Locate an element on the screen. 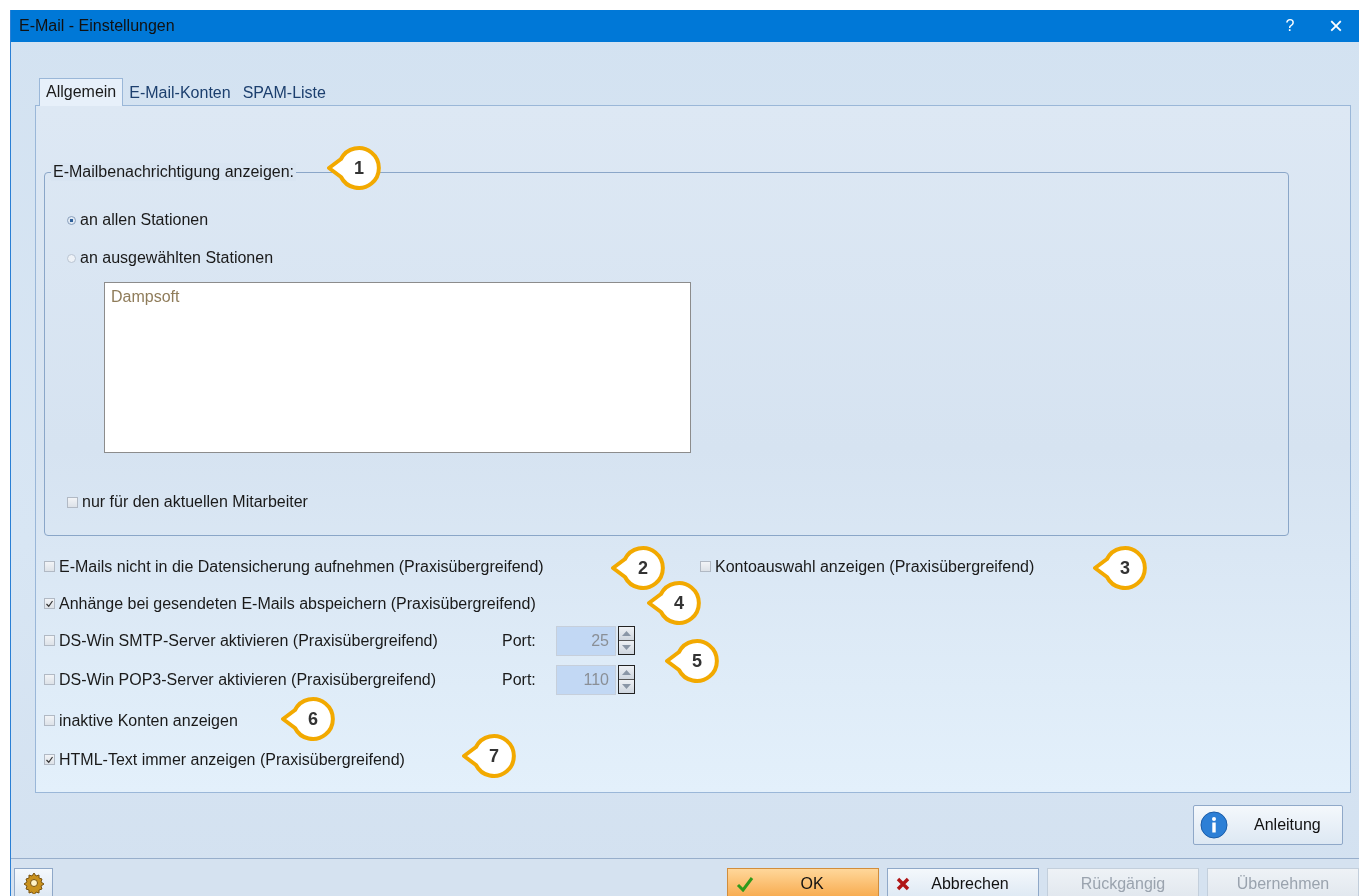 This screenshot has height=896, width=1359. tab: SPAM-Liste is located at coordinates (284, 93).